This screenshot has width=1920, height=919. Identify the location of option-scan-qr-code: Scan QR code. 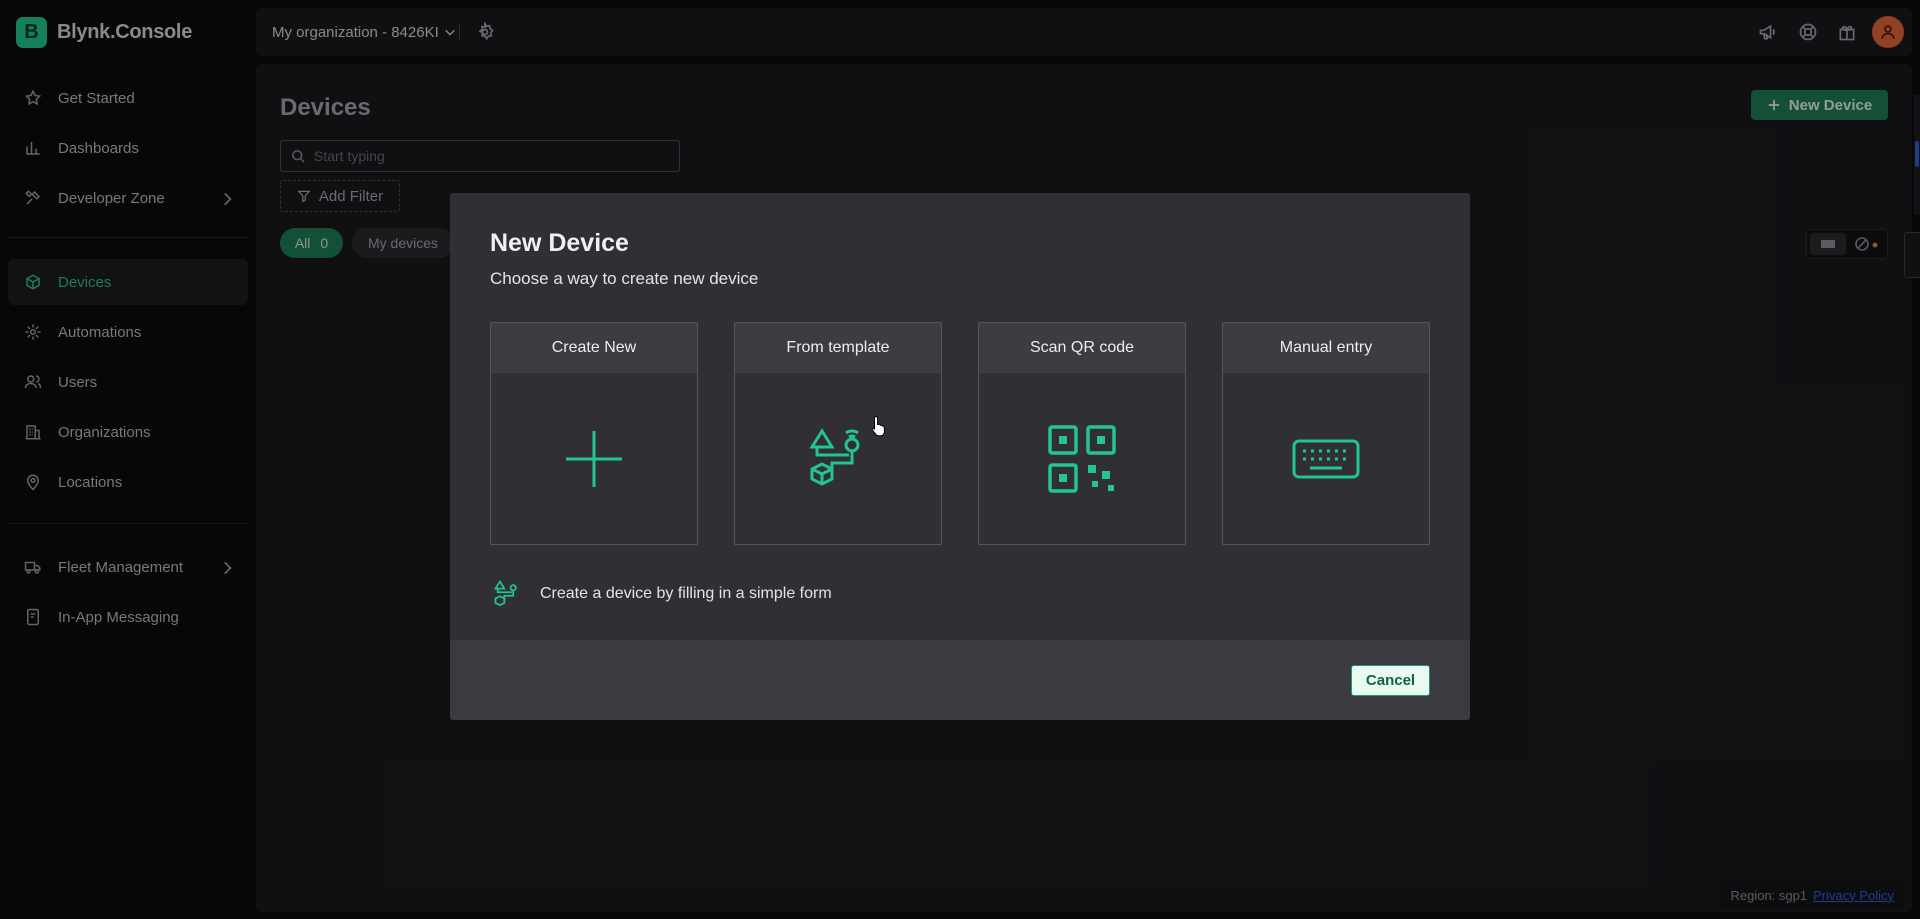
(1082, 433).